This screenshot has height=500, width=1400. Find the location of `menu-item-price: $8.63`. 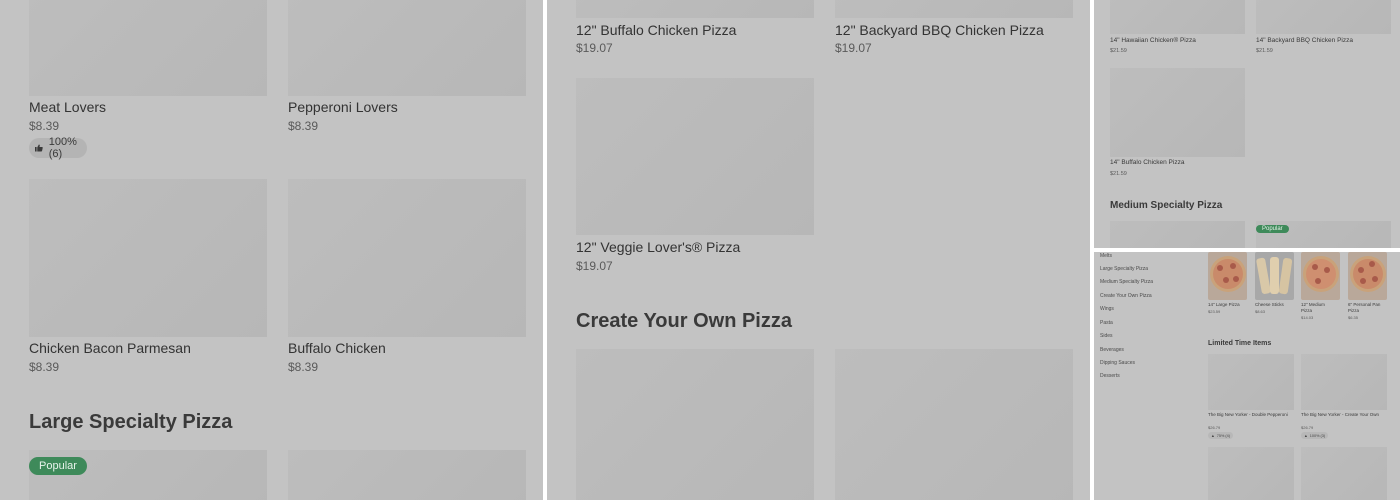

menu-item-price: $8.63 is located at coordinates (1260, 311).